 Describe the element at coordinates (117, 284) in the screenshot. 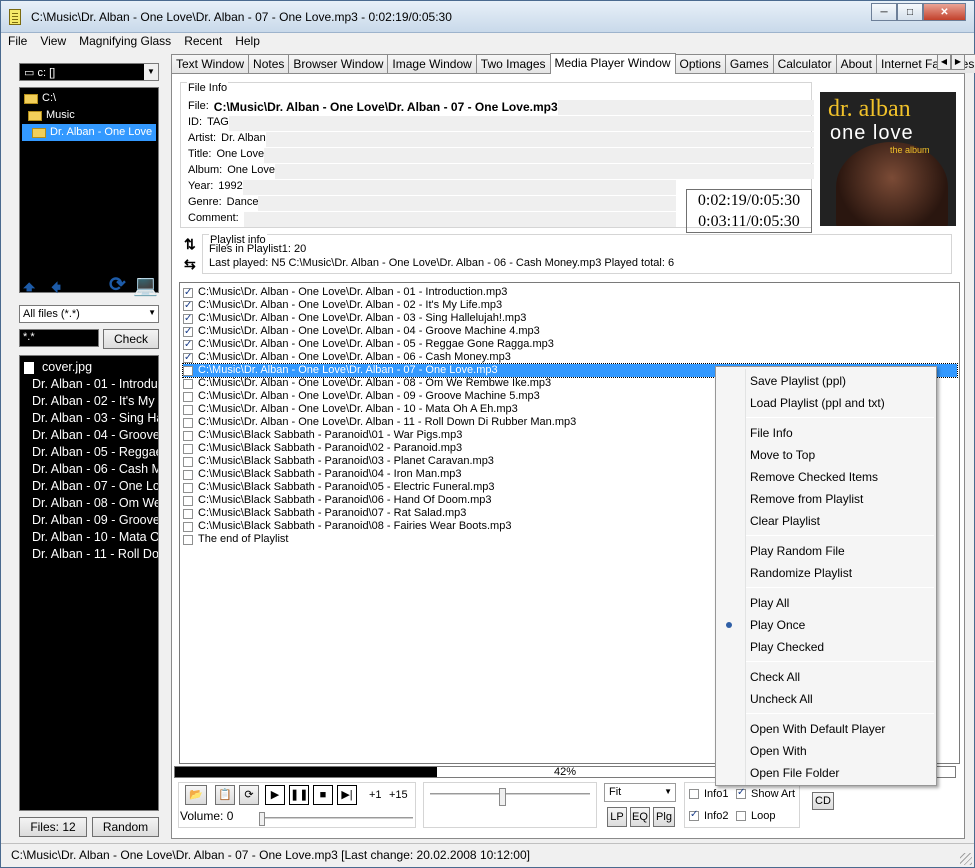

I see `refresh-icon: ⟳` at that location.